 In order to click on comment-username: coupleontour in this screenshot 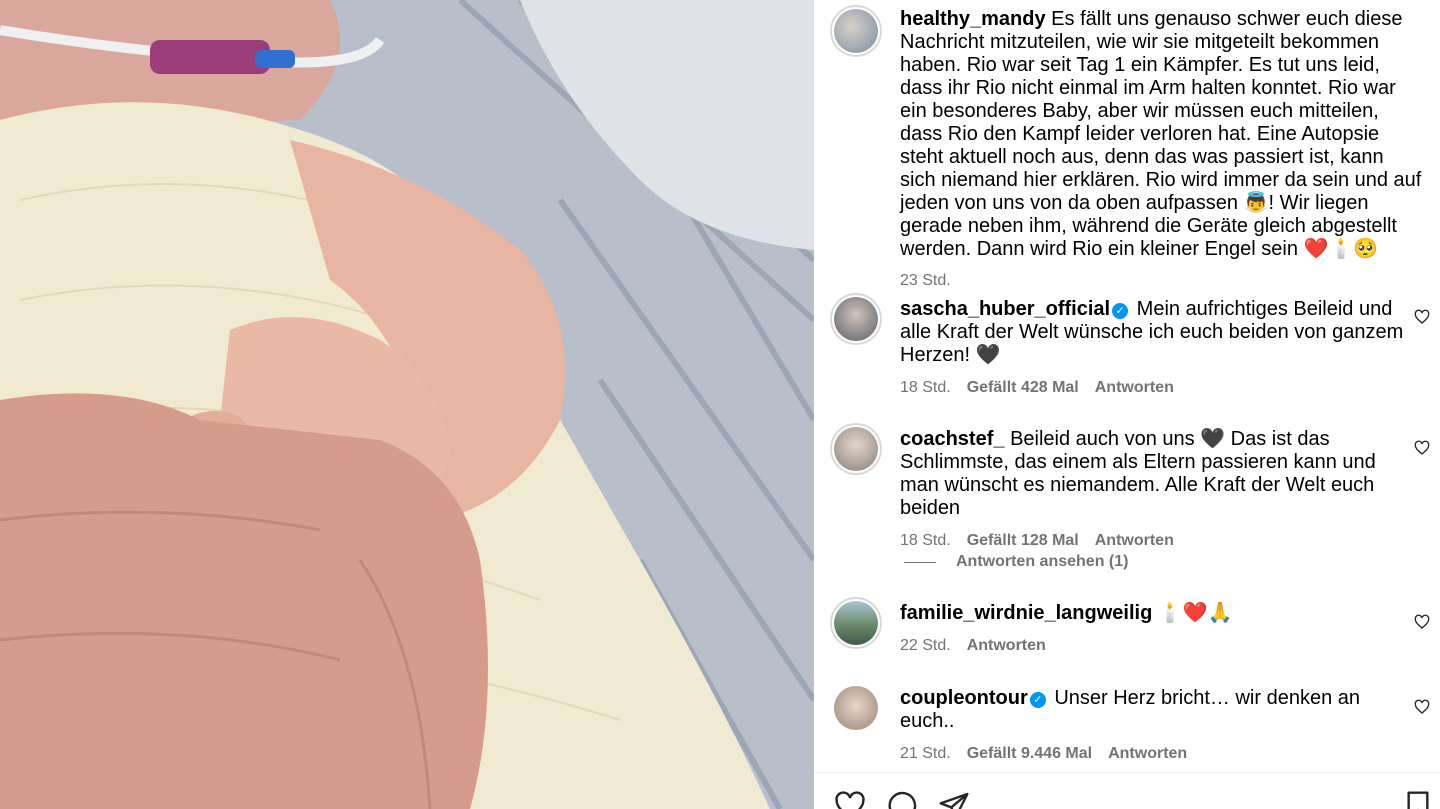, I will do `click(964, 698)`.